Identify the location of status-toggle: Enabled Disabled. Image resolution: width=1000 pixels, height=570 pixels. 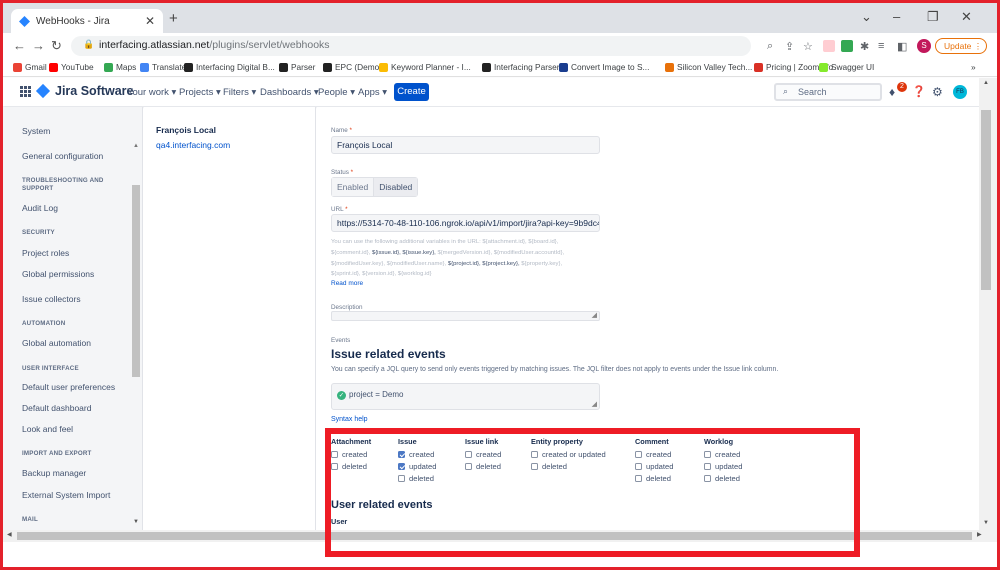
(375, 187).